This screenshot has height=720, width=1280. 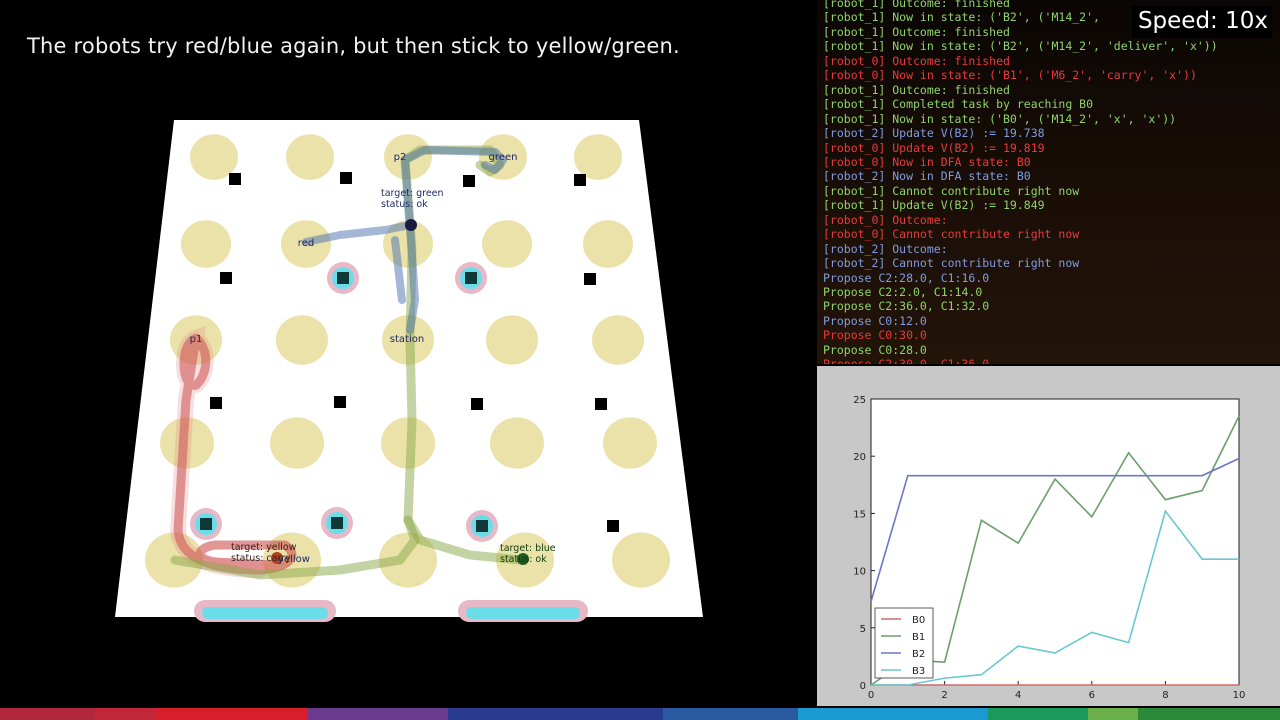 What do you see at coordinates (875, 320) in the screenshot?
I see `console-line: Propose C0:12.0` at bounding box center [875, 320].